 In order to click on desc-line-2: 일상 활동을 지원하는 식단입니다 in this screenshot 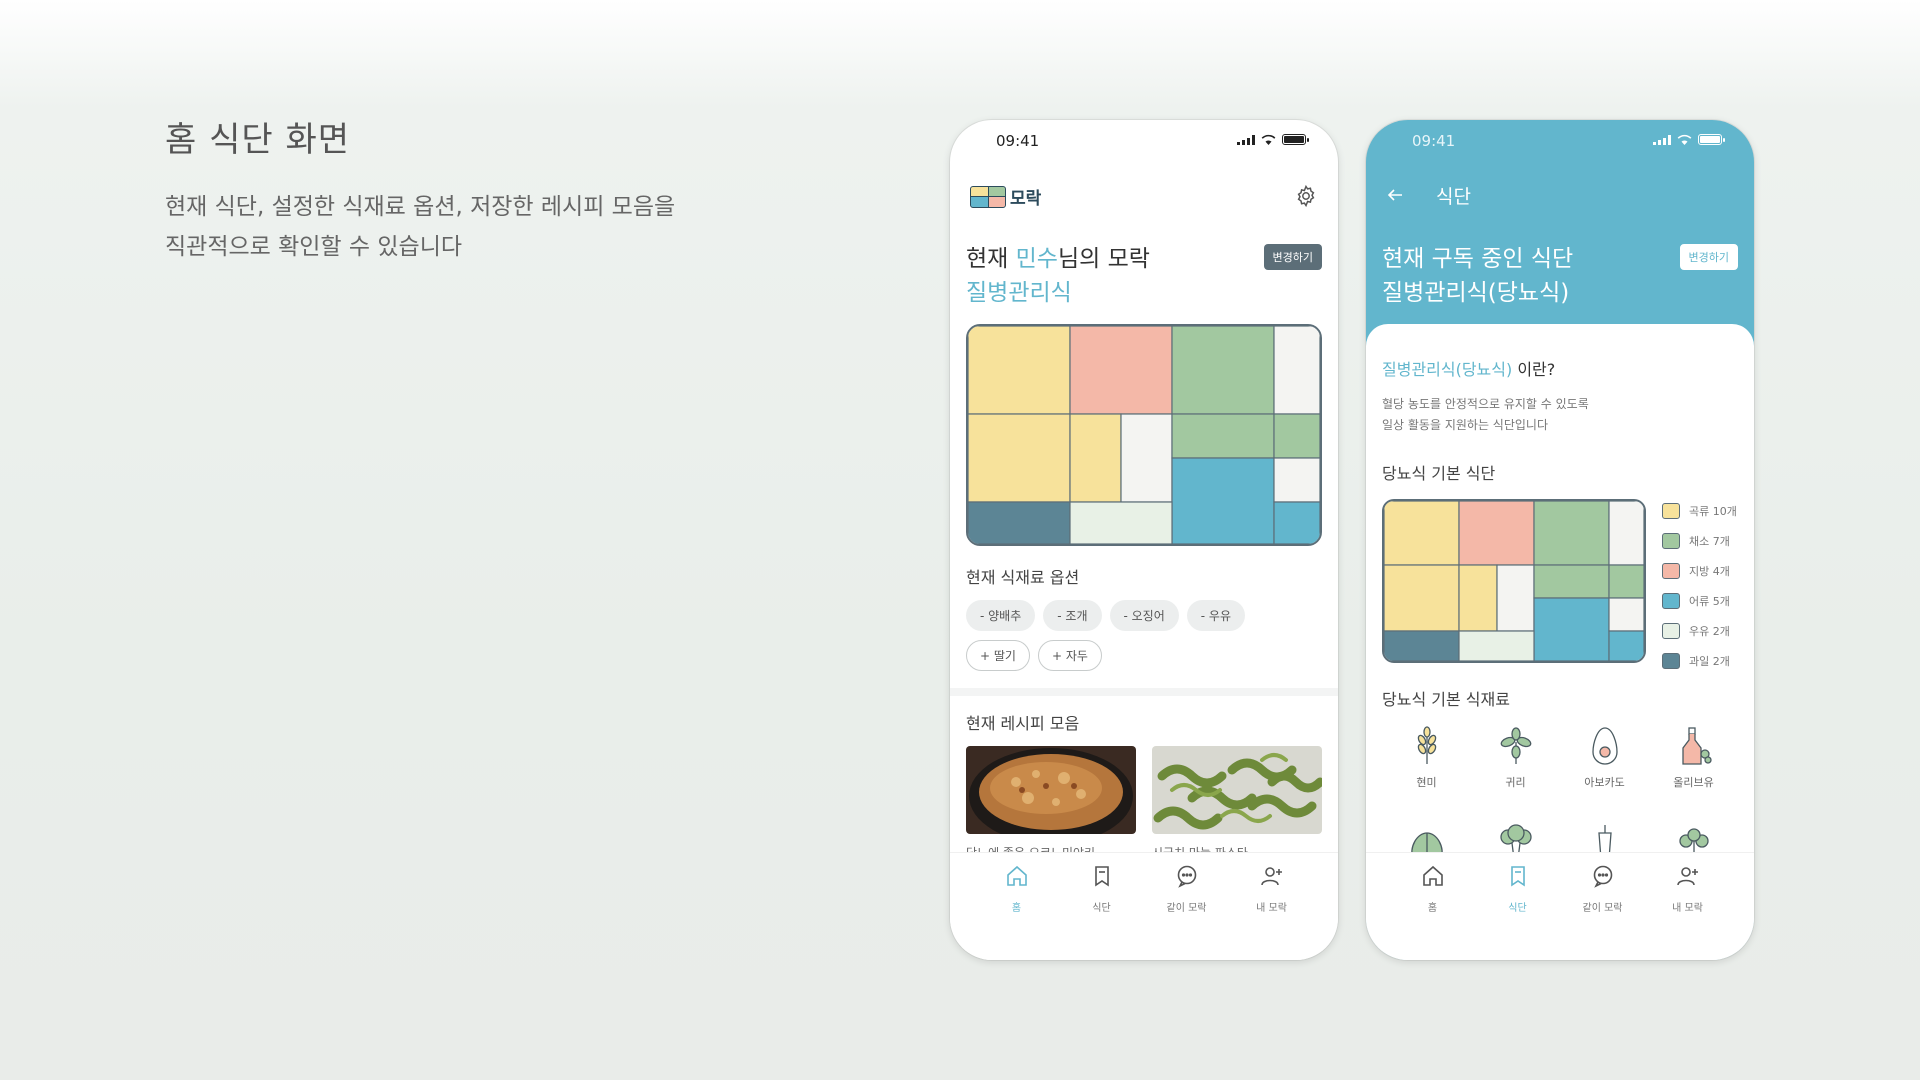, I will do `click(1465, 425)`.